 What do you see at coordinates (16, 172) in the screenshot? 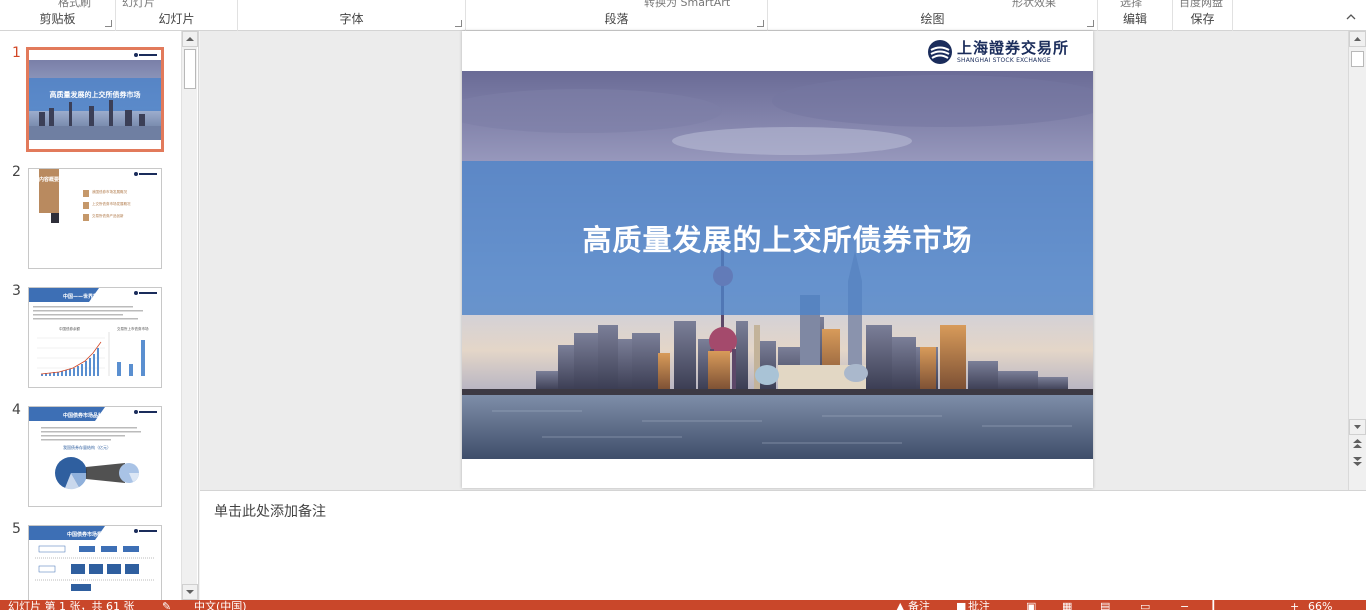
I see `thumbnail-number: 2` at bounding box center [16, 172].